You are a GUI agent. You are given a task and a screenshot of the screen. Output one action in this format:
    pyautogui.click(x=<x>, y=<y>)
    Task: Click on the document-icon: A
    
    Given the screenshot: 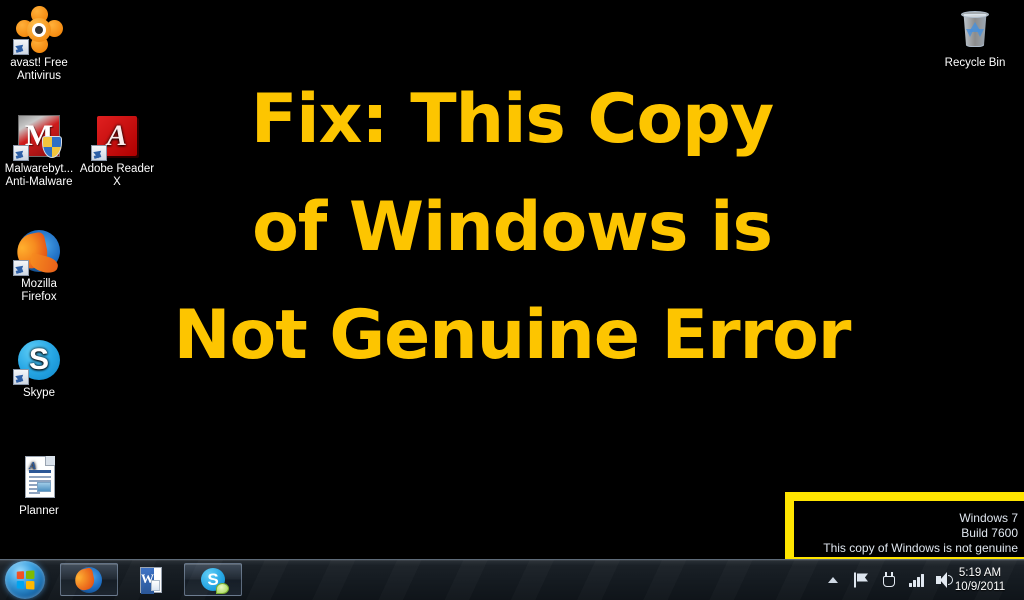 What is the action you would take?
    pyautogui.click(x=39, y=478)
    